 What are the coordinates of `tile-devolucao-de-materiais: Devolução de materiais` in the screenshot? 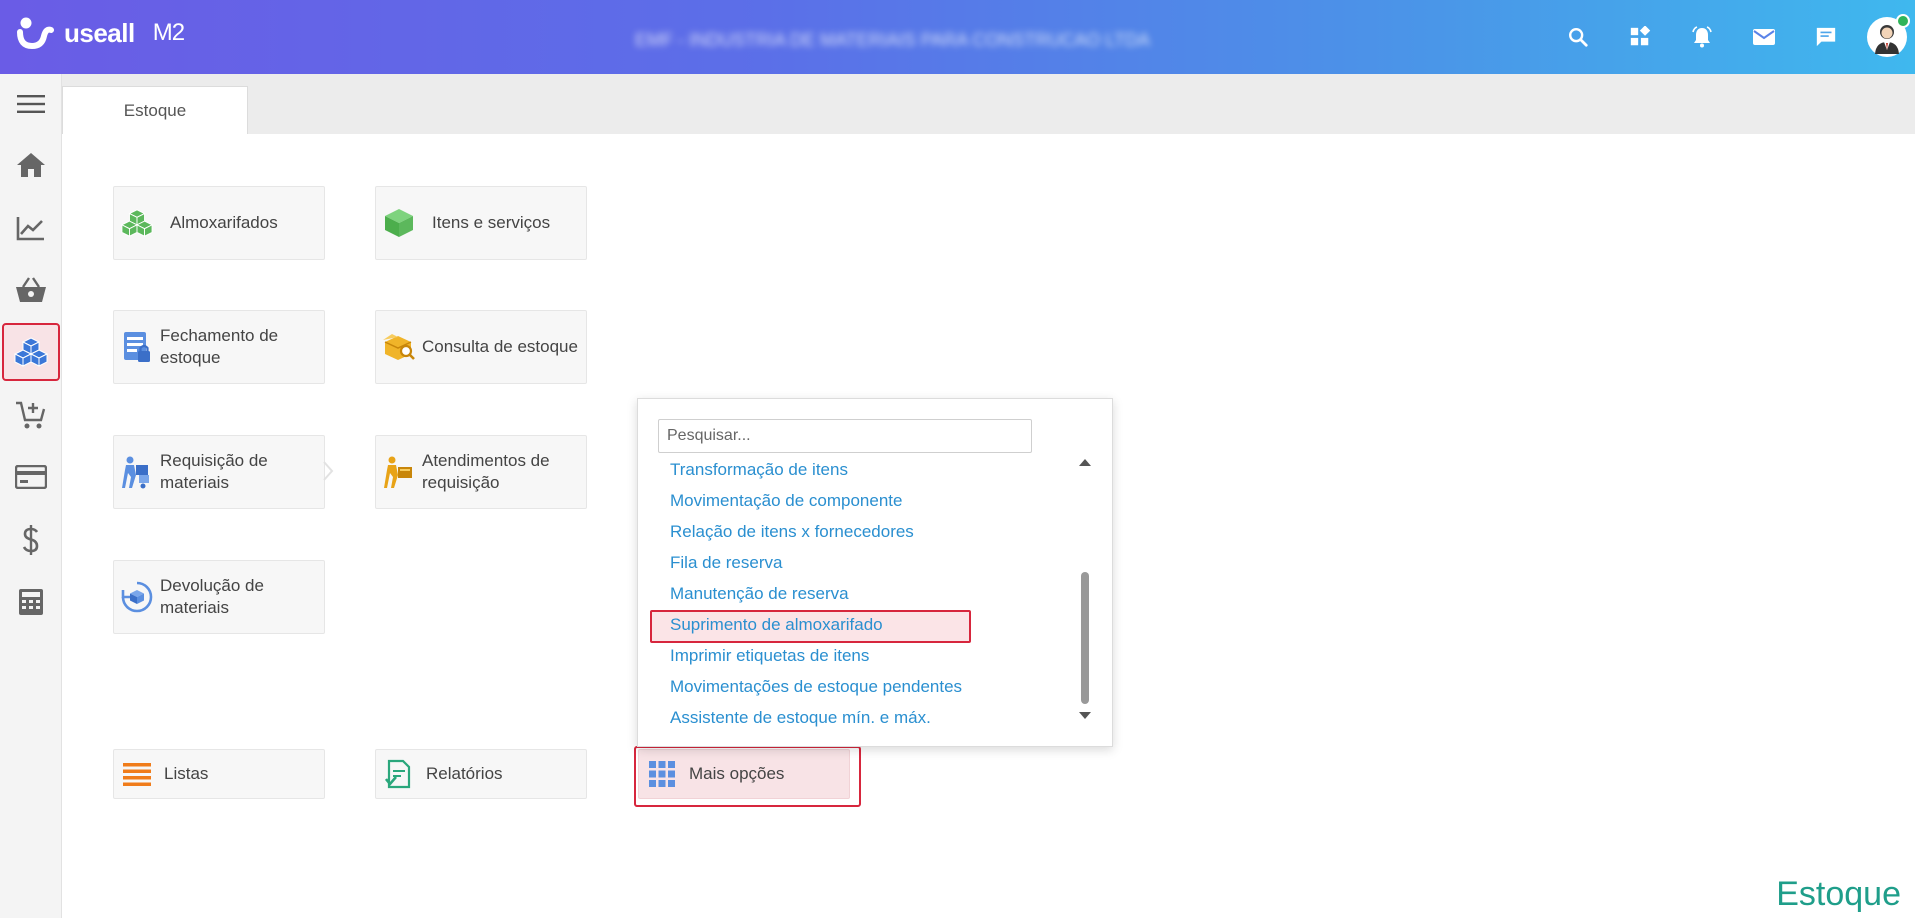 It's located at (219, 597).